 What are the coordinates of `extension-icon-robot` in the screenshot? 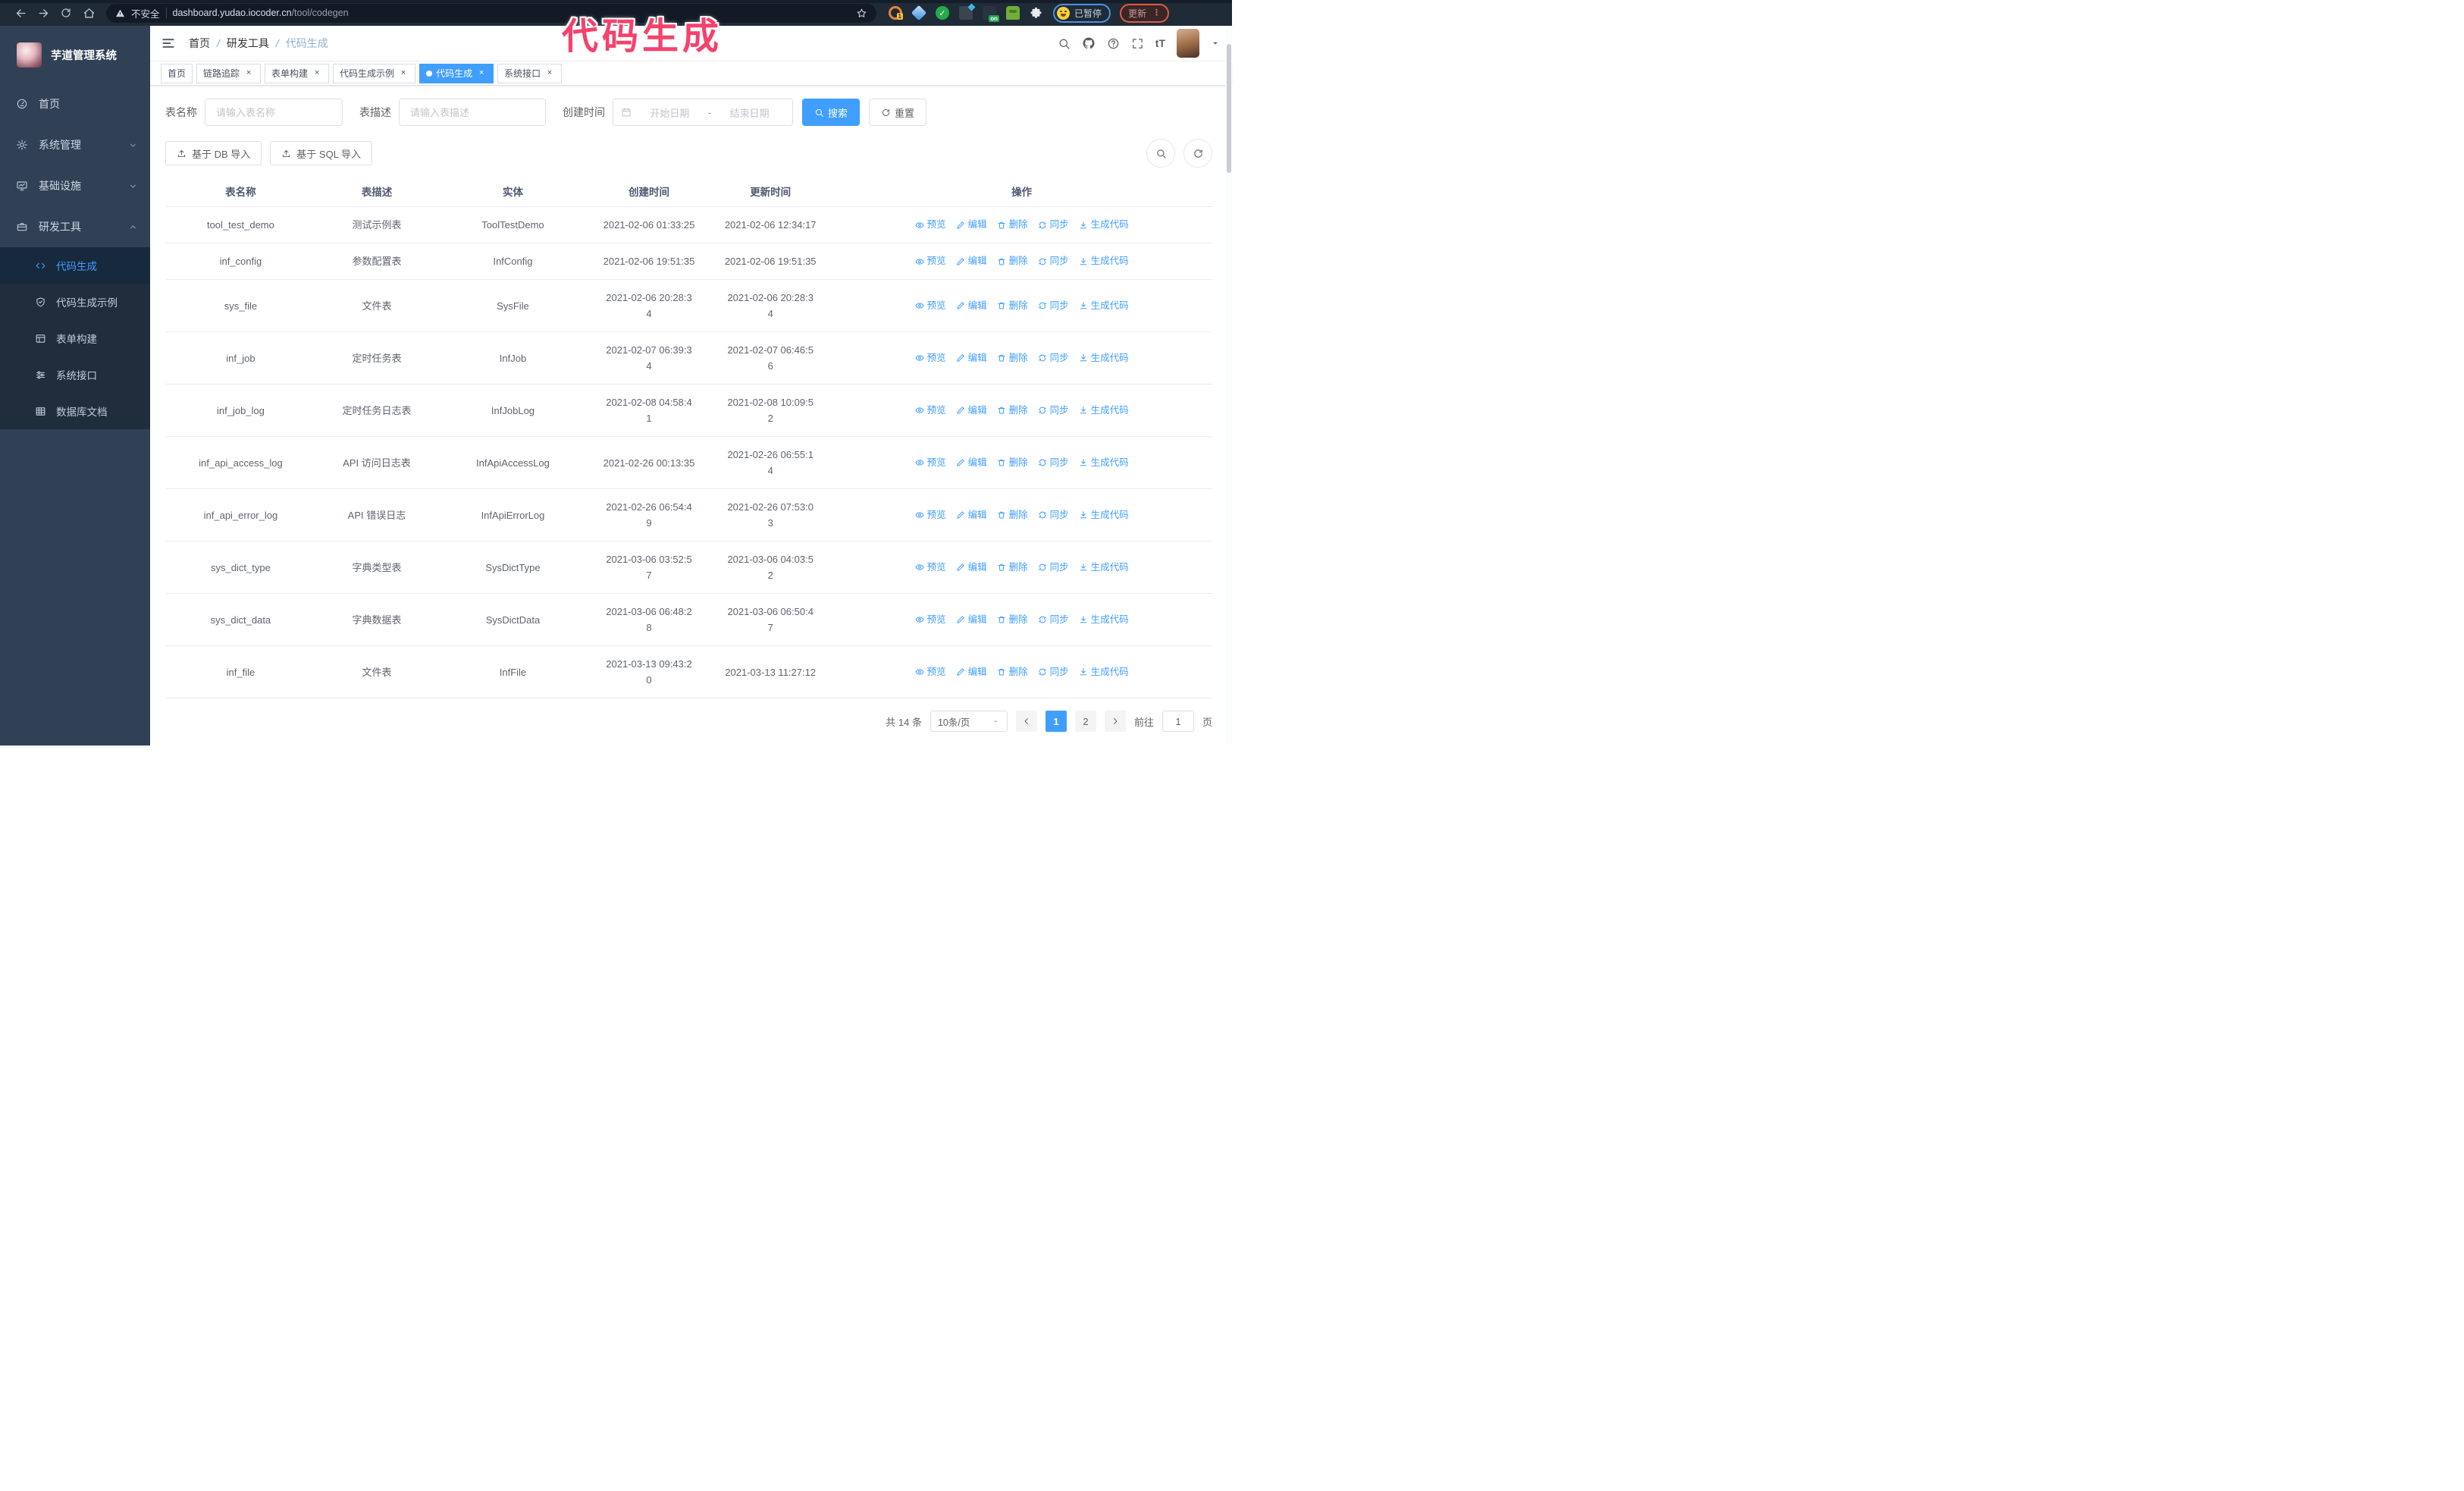 It's located at (1013, 13).